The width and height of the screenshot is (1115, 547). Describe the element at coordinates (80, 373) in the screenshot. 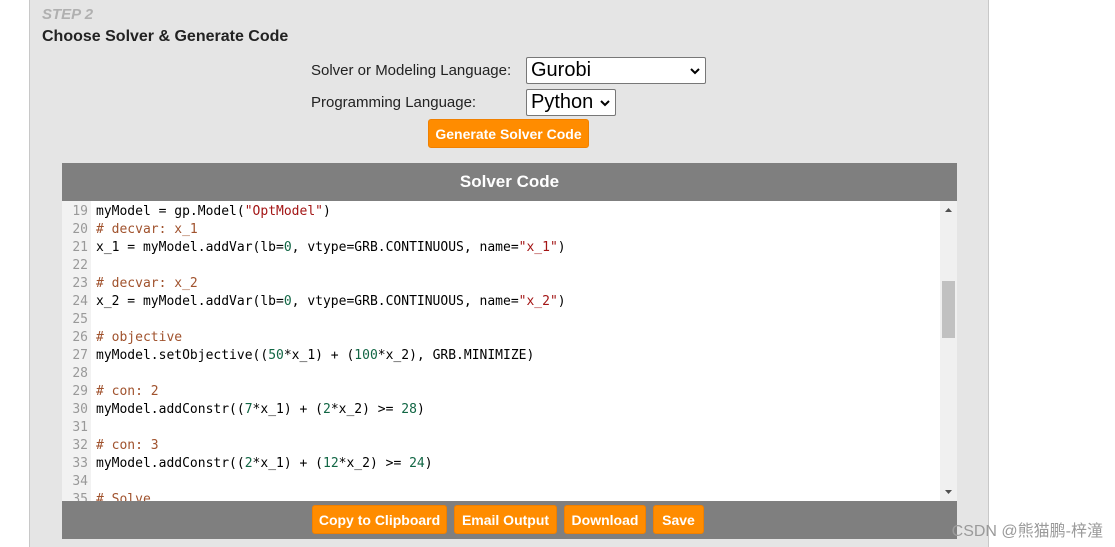

I see `line-number: 28` at that location.